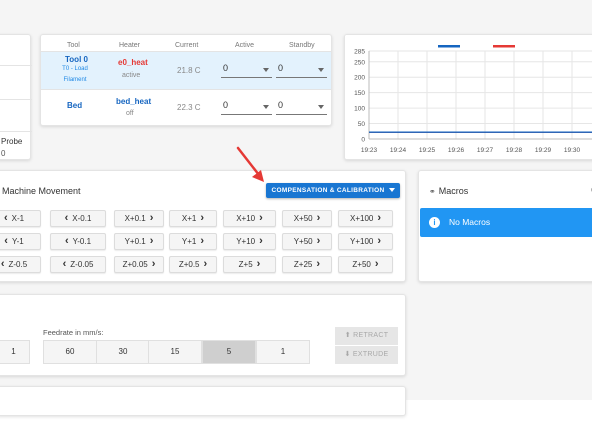 This screenshot has width=592, height=444. I want to click on move-button: X+1 ›, so click(193, 218).